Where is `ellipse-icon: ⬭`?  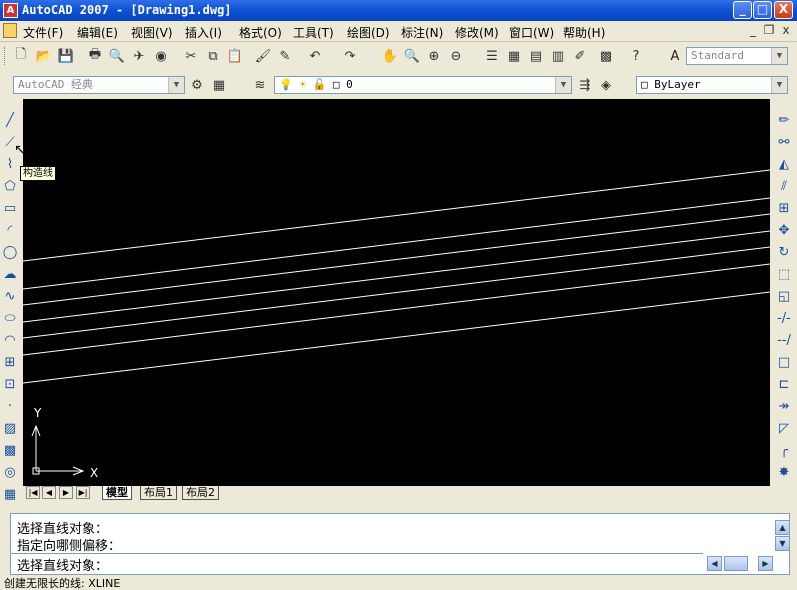 ellipse-icon: ⬭ is located at coordinates (10, 318).